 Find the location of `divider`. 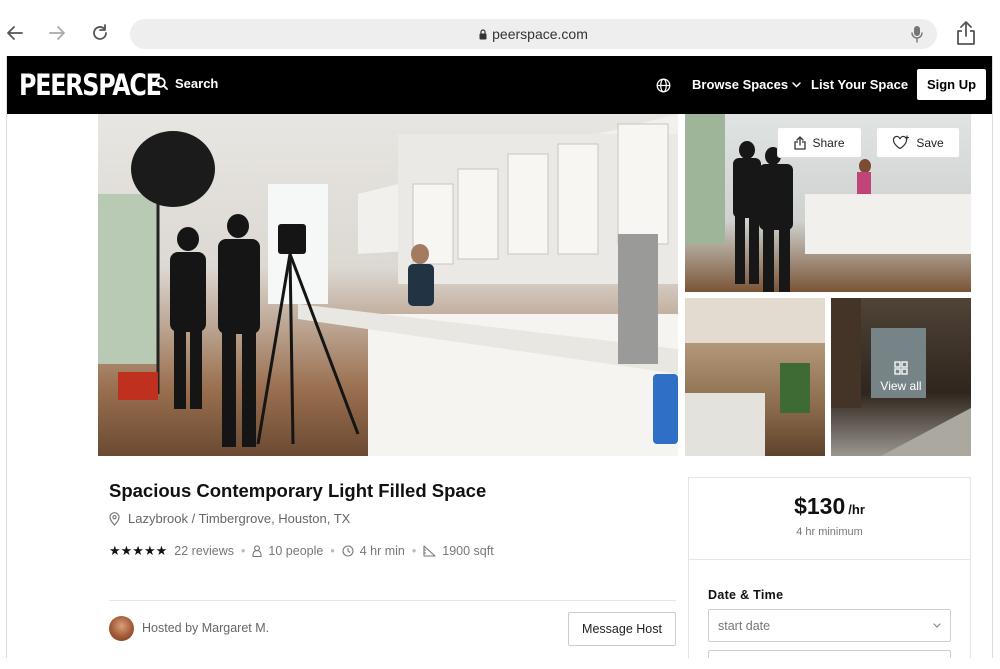

divider is located at coordinates (392, 600).